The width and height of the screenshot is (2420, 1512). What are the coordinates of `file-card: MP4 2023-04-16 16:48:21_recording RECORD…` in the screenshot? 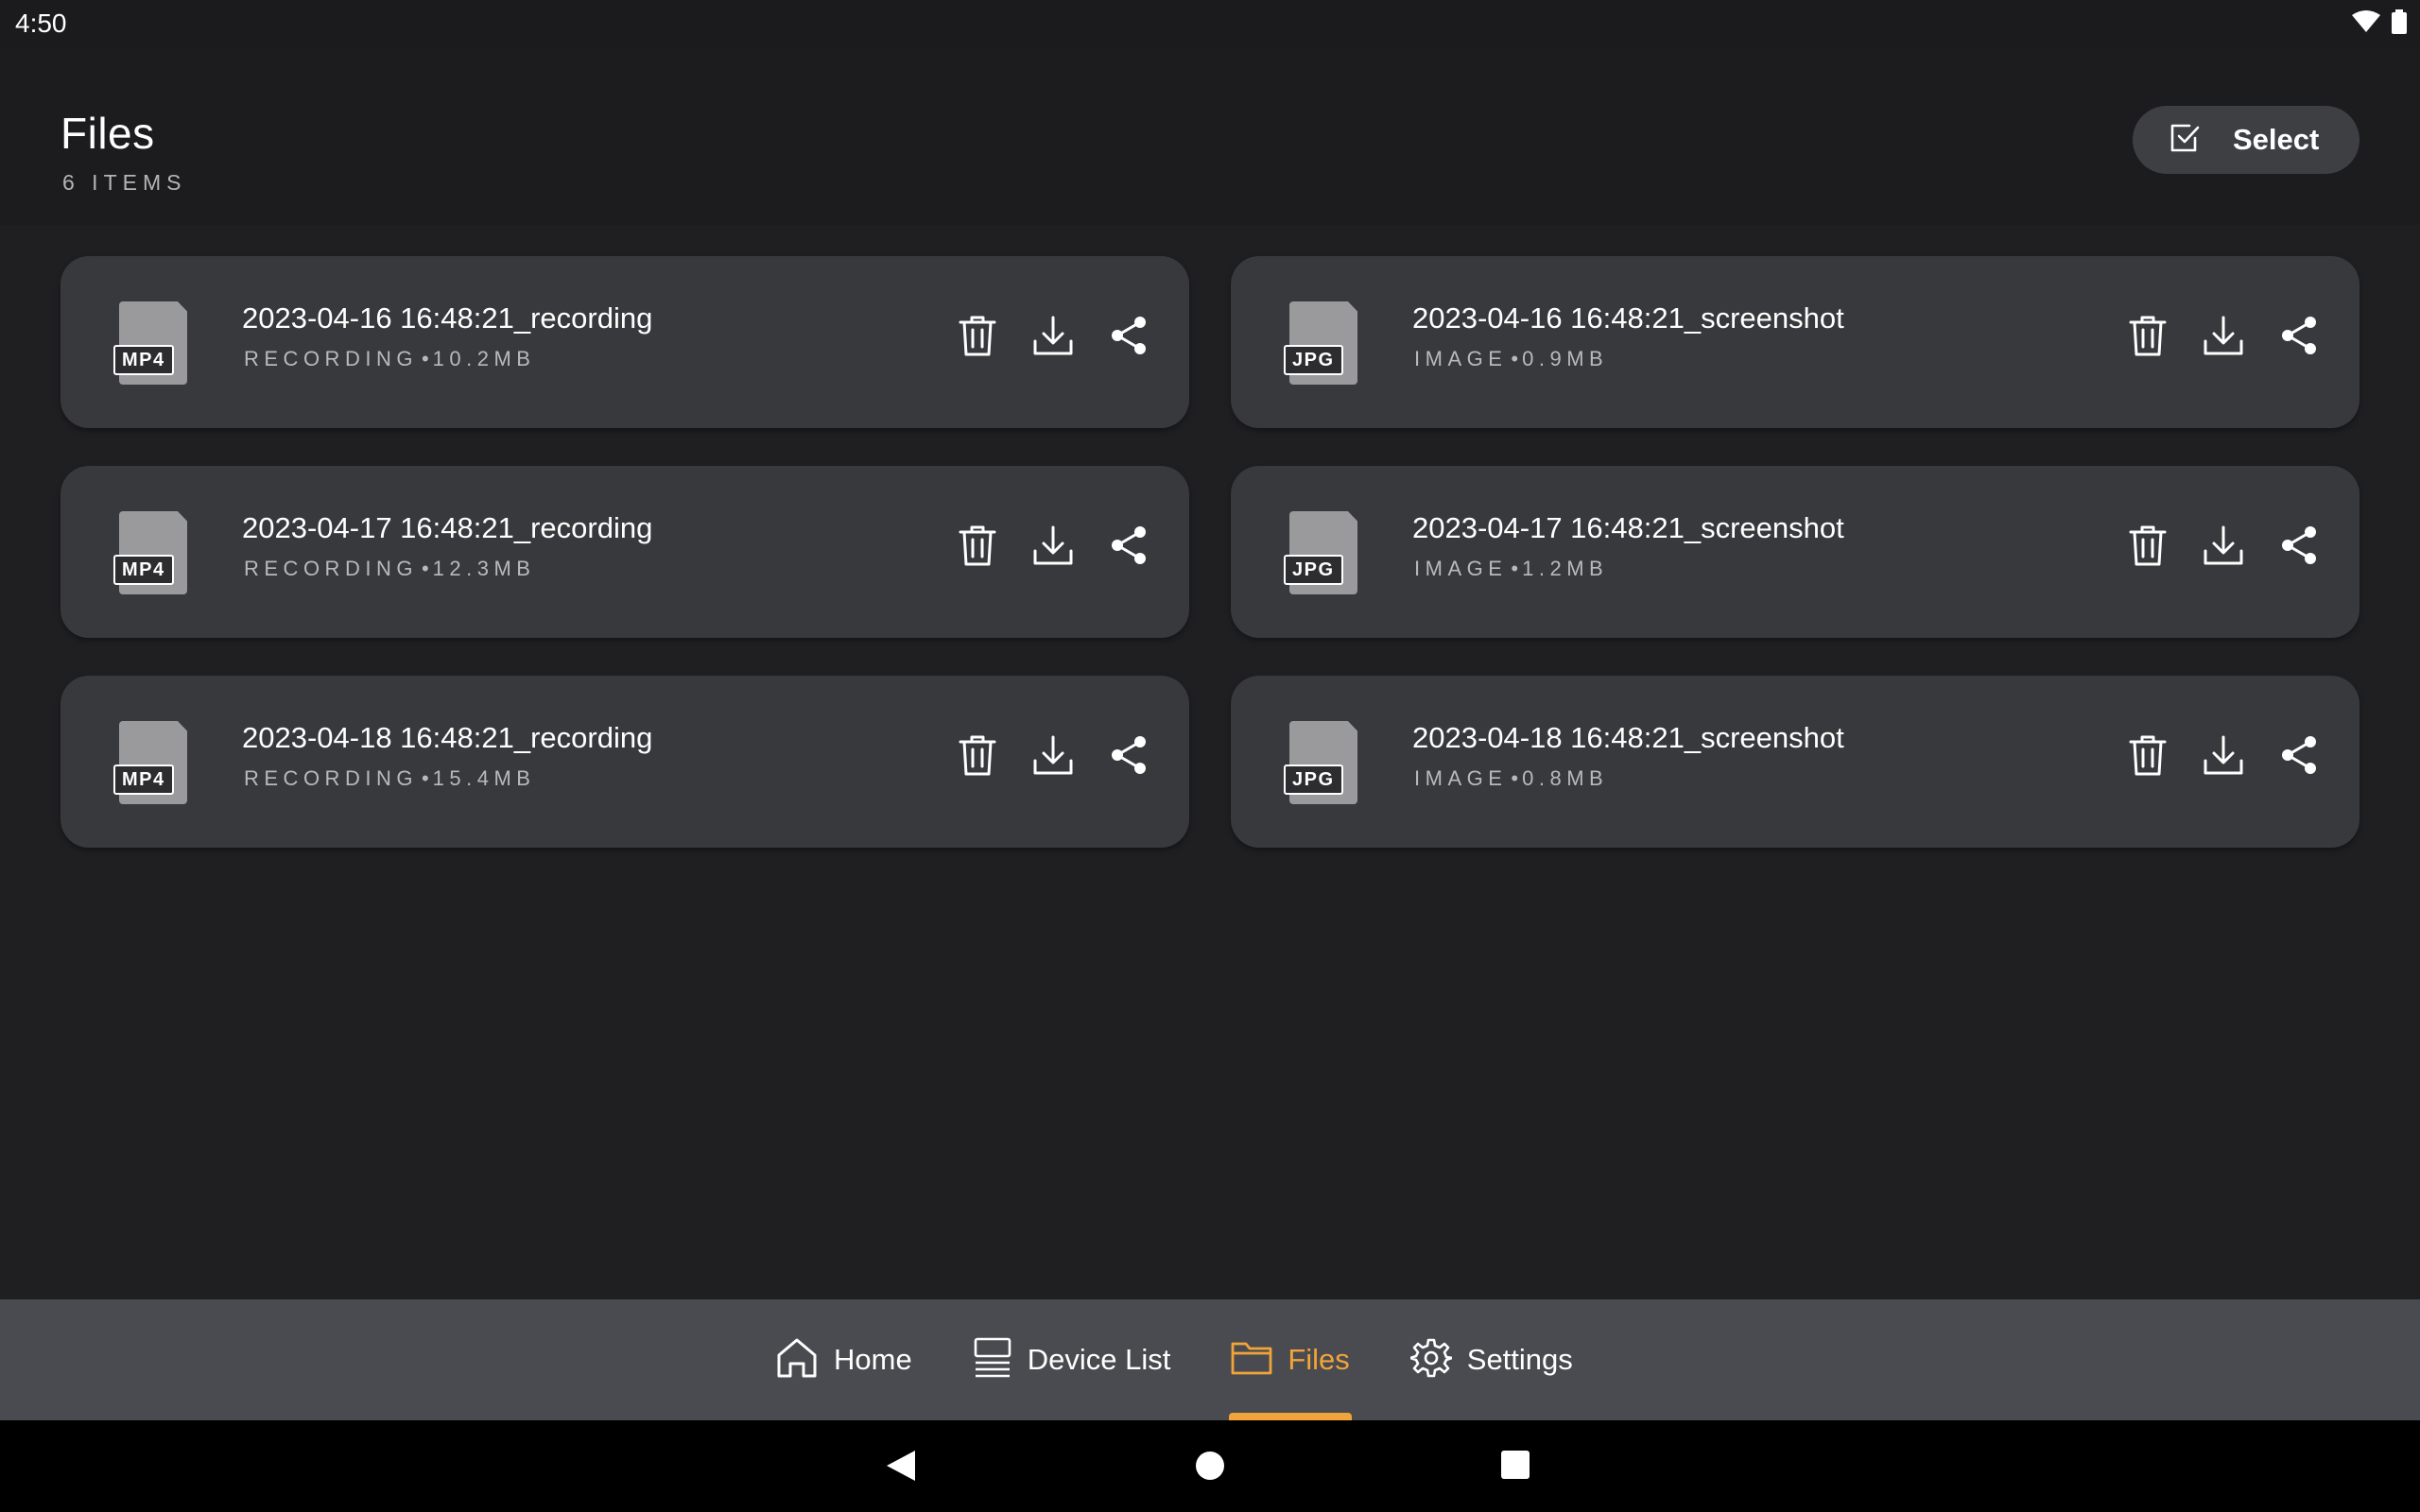 It's located at (624, 342).